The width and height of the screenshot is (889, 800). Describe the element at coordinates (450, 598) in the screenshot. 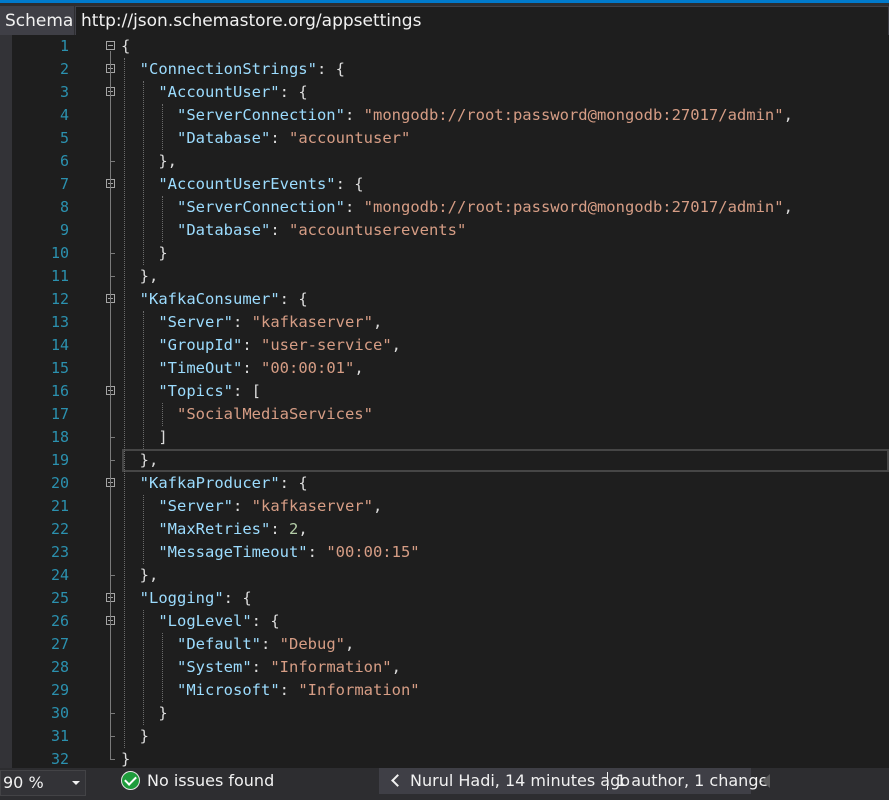

I see `code-line: 25 "Logging": {` at that location.